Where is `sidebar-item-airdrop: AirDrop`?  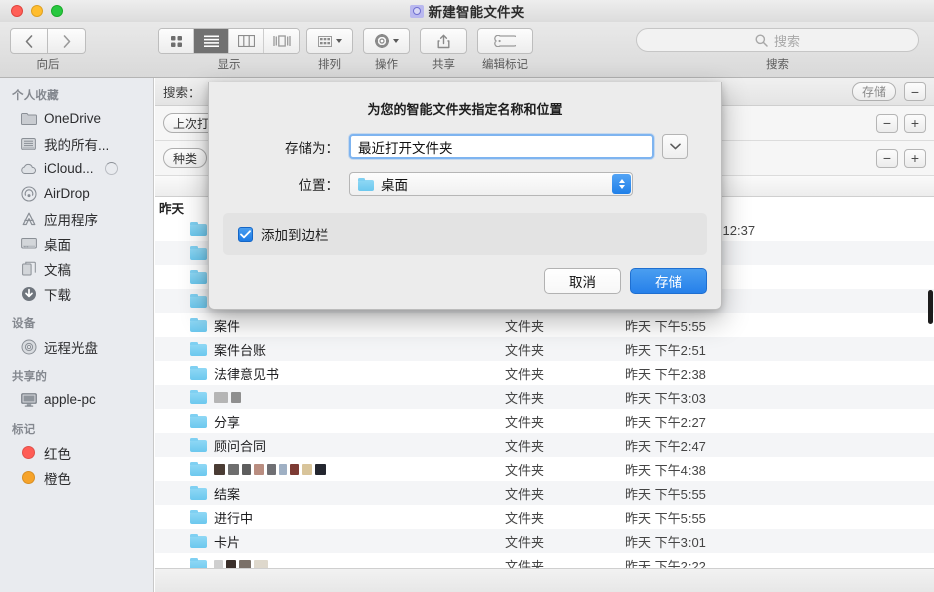
sidebar-item-airdrop: AirDrop is located at coordinates (76, 193).